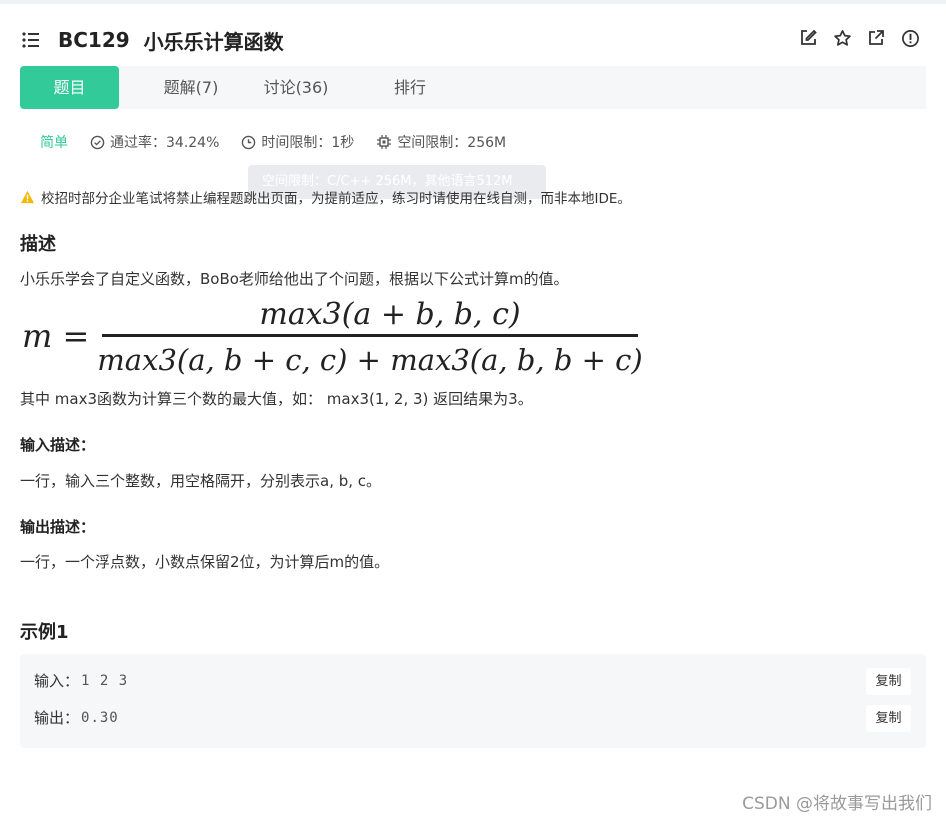  I want to click on tab-solutions: 题解(7), so click(191, 87).